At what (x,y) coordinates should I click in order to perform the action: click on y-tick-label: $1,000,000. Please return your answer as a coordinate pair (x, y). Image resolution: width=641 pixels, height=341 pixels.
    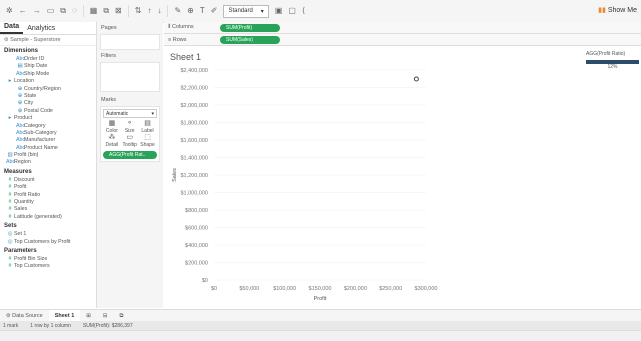
    Looking at the image, I should click on (194, 194).